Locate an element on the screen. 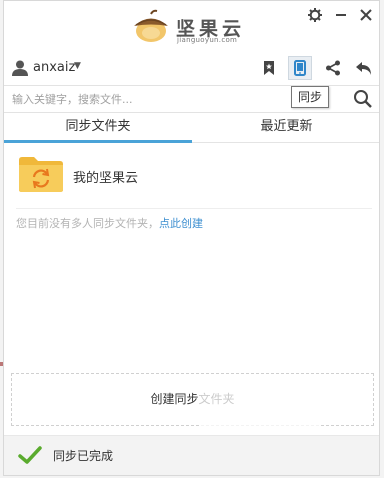 This screenshot has width=384, height=478. list-item: 我的坚果云 is located at coordinates (191, 176).